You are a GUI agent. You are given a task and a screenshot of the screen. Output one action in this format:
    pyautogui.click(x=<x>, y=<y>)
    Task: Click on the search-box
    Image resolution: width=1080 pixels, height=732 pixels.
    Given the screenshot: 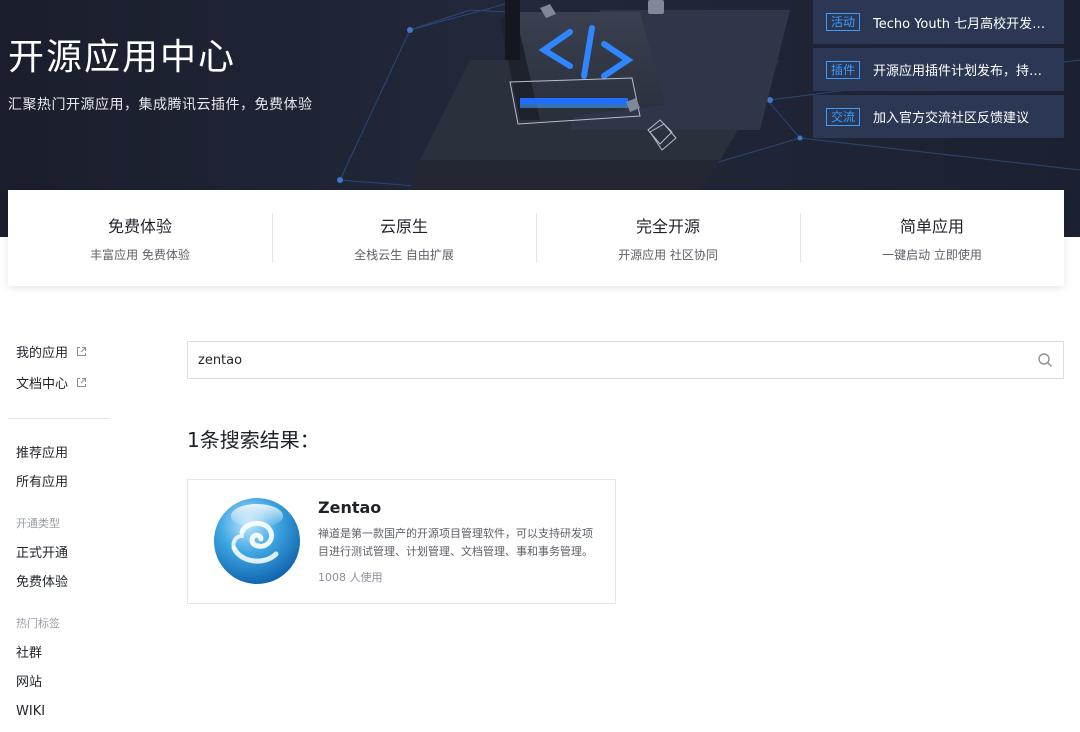 What is the action you would take?
    pyautogui.click(x=625, y=360)
    